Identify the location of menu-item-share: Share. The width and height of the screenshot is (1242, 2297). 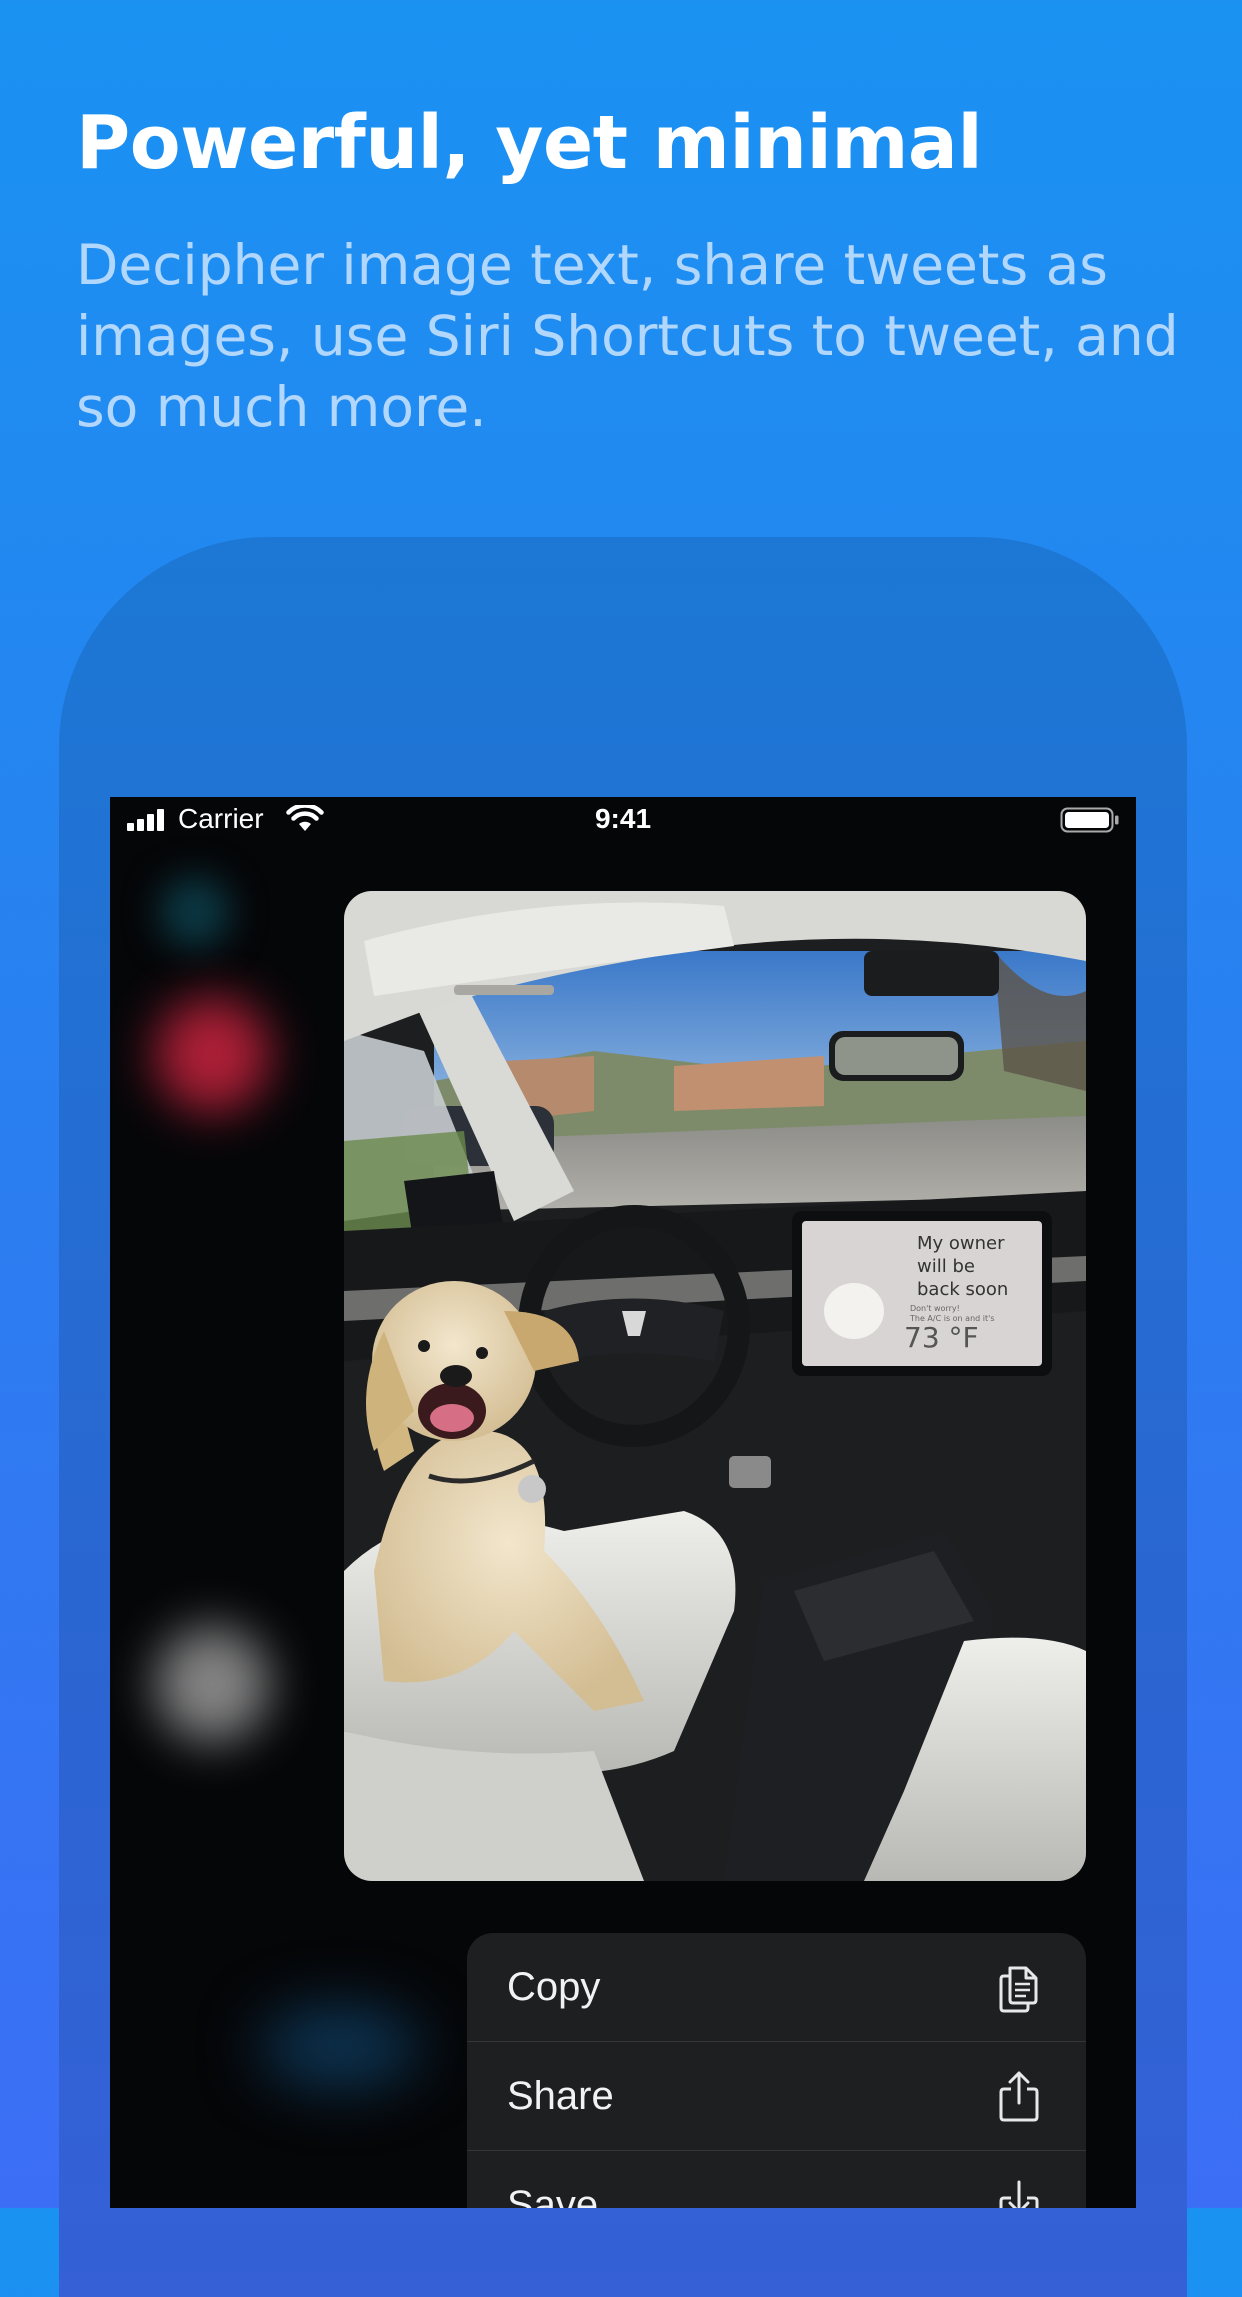
(776, 2096).